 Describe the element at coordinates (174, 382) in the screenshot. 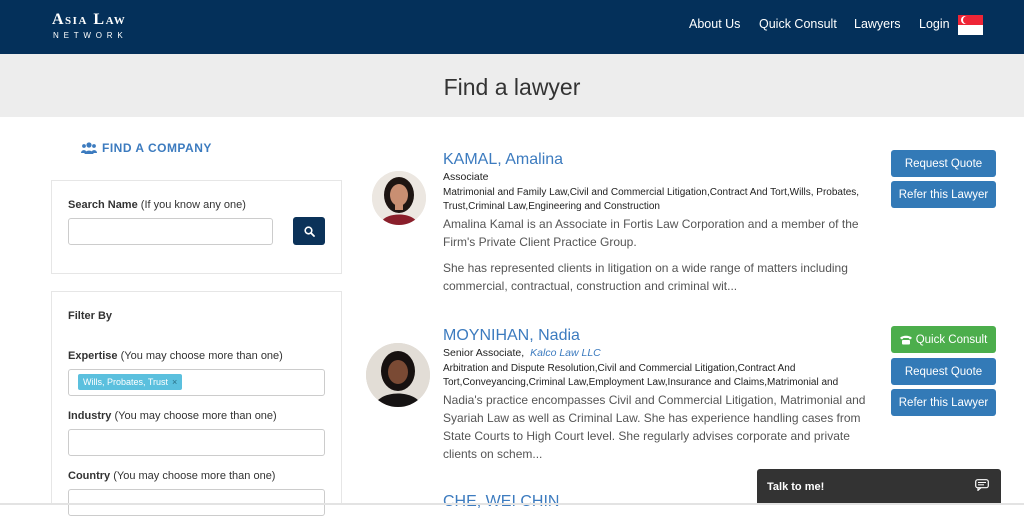

I see `remove-tag-icon: ×` at that location.